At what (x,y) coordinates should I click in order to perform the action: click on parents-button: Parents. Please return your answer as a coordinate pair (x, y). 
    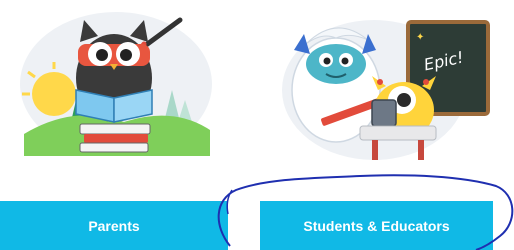
    Looking at the image, I should click on (114, 225).